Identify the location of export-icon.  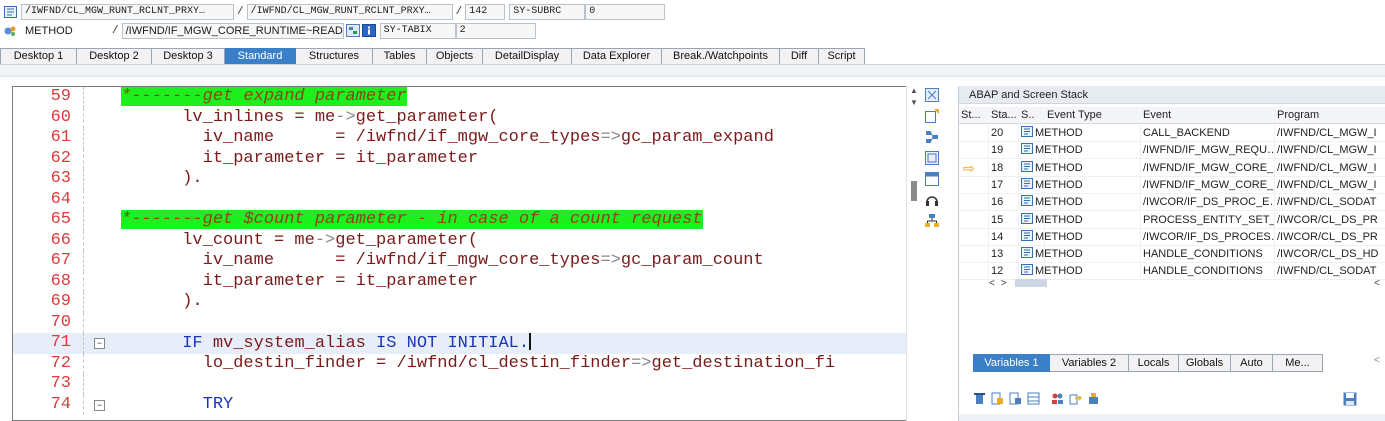
(1075, 398).